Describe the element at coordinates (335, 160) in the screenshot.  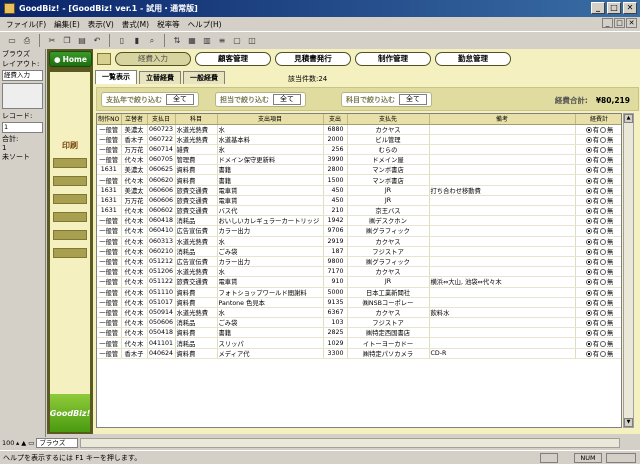
I see `table-cell: 3990` at that location.